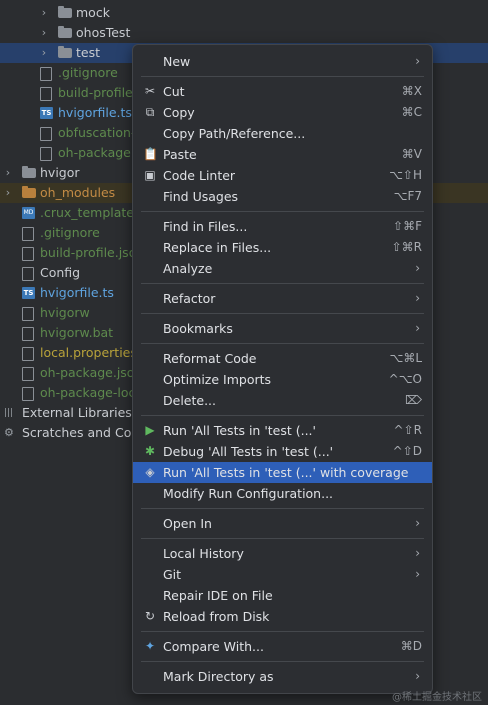 Image resolution: width=488 pixels, height=705 pixels. I want to click on menu-item-new: New ›, so click(282, 61).